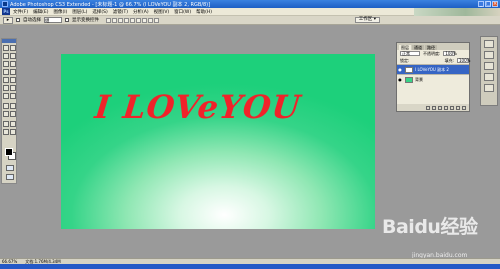 This screenshot has width=500, height=269. What do you see at coordinates (13, 64) in the screenshot?
I see `slice-icon` at bounding box center [13, 64].